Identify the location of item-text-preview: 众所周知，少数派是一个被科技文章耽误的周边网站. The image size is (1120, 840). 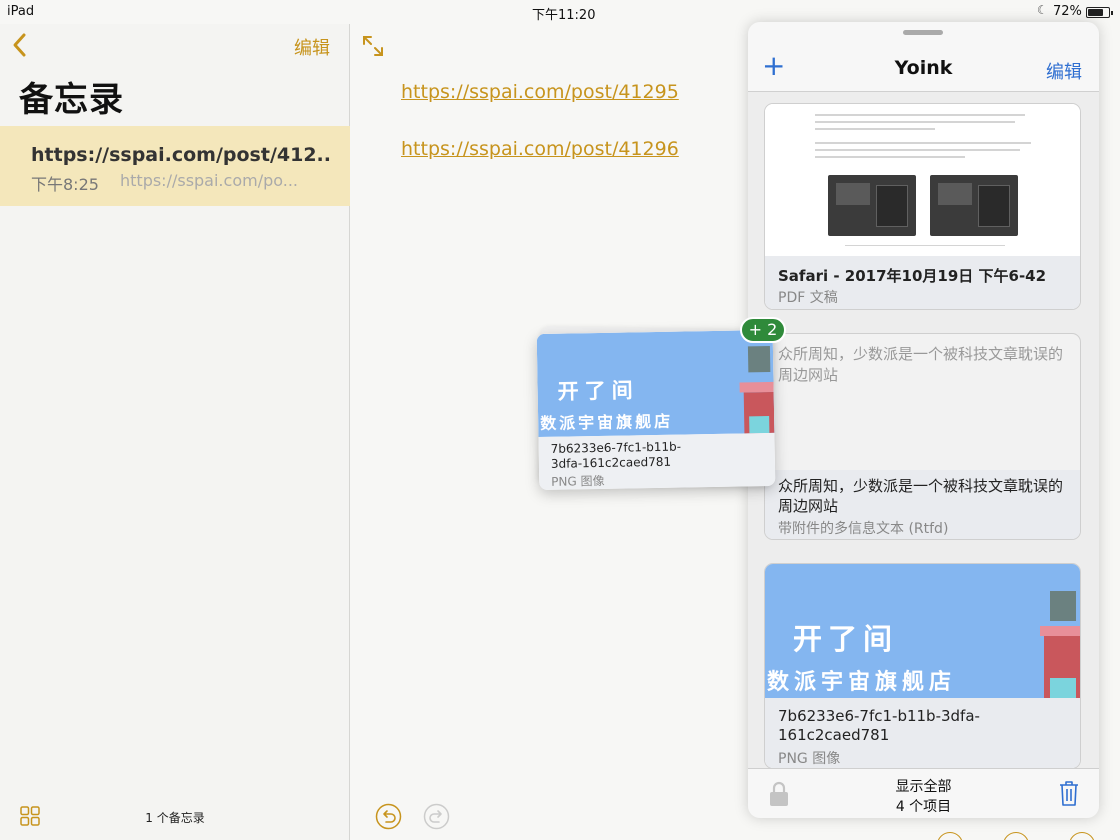
(921, 364).